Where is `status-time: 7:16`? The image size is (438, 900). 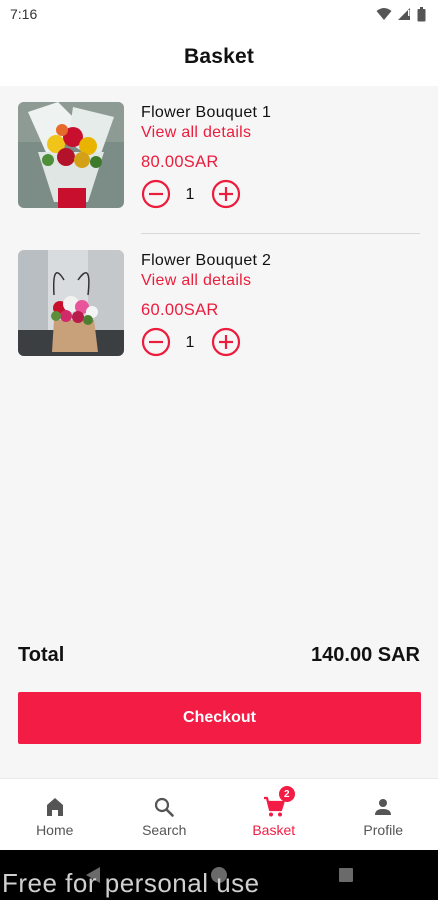 status-time: 7:16 is located at coordinates (24, 14).